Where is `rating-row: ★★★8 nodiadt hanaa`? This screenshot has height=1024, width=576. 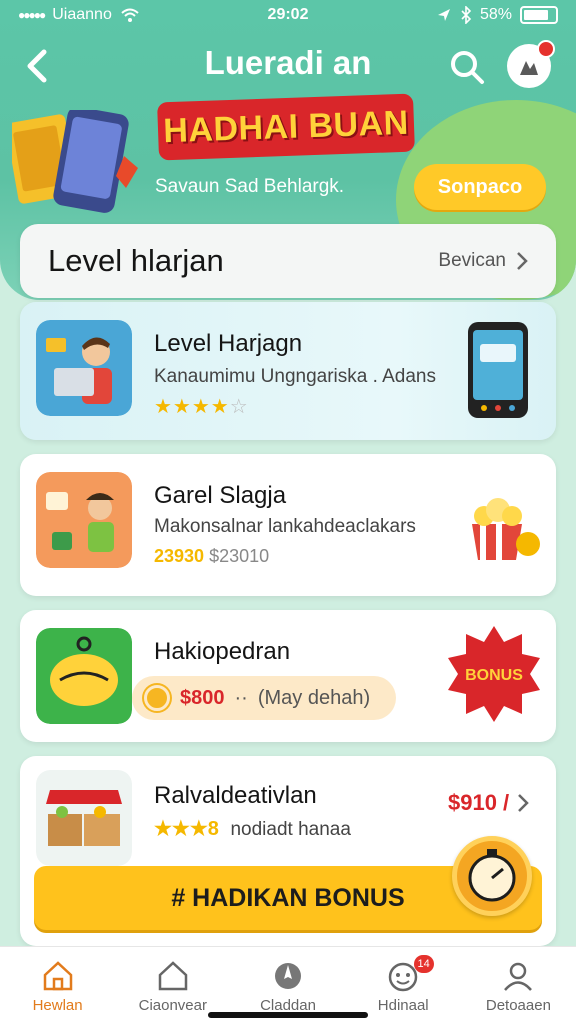
rating-row: ★★★8 nodiadt hanaa is located at coordinates (252, 828).